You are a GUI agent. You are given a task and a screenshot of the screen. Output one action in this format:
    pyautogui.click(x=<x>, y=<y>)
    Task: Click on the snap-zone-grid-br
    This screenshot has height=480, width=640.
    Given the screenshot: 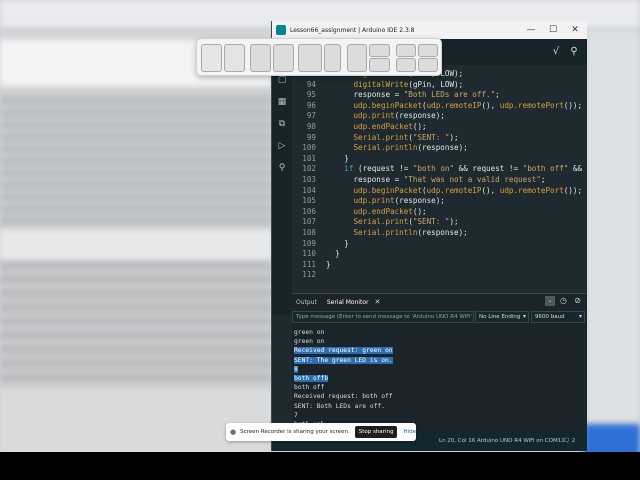 What is the action you would take?
    pyautogui.click(x=428, y=65)
    